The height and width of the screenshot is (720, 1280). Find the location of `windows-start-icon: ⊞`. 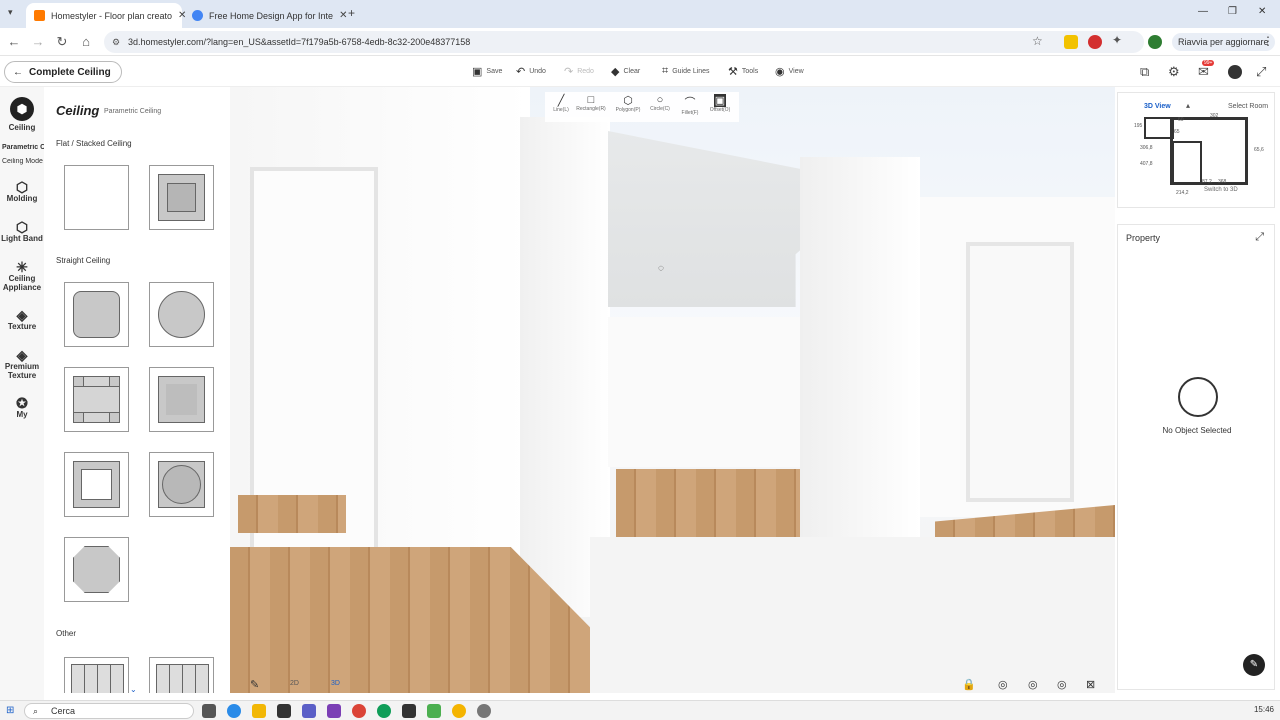

windows-start-icon: ⊞ is located at coordinates (10, 710).